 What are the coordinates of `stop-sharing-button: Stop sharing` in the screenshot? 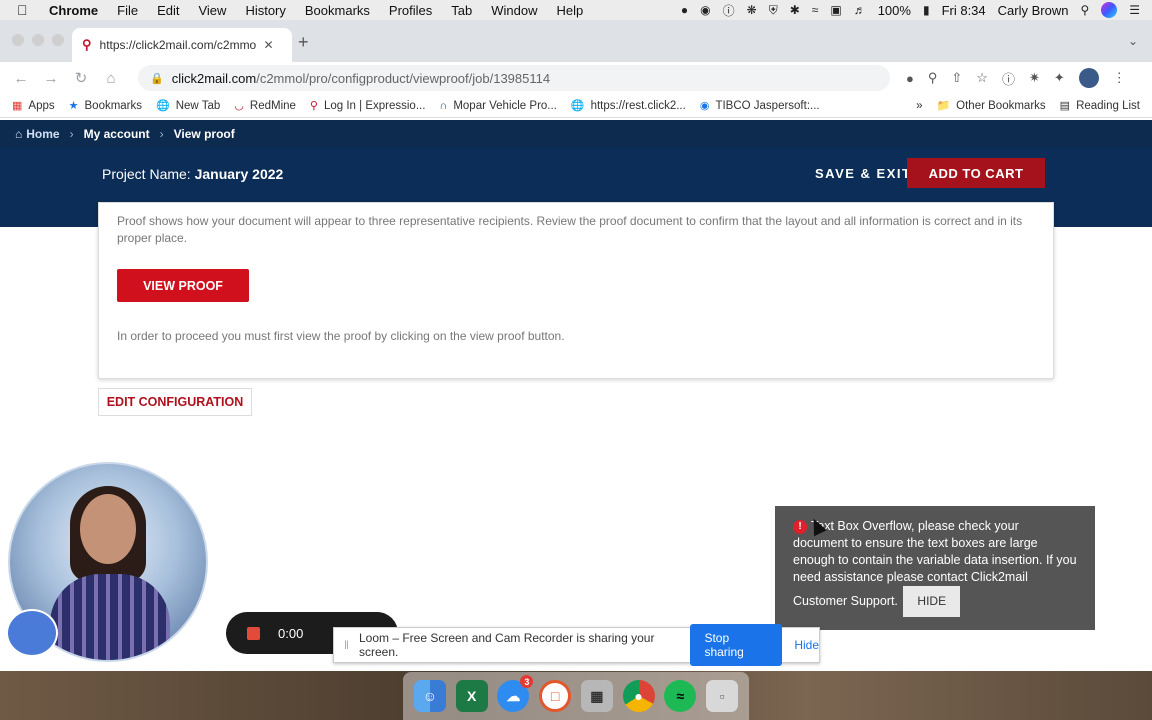 It's located at (736, 645).